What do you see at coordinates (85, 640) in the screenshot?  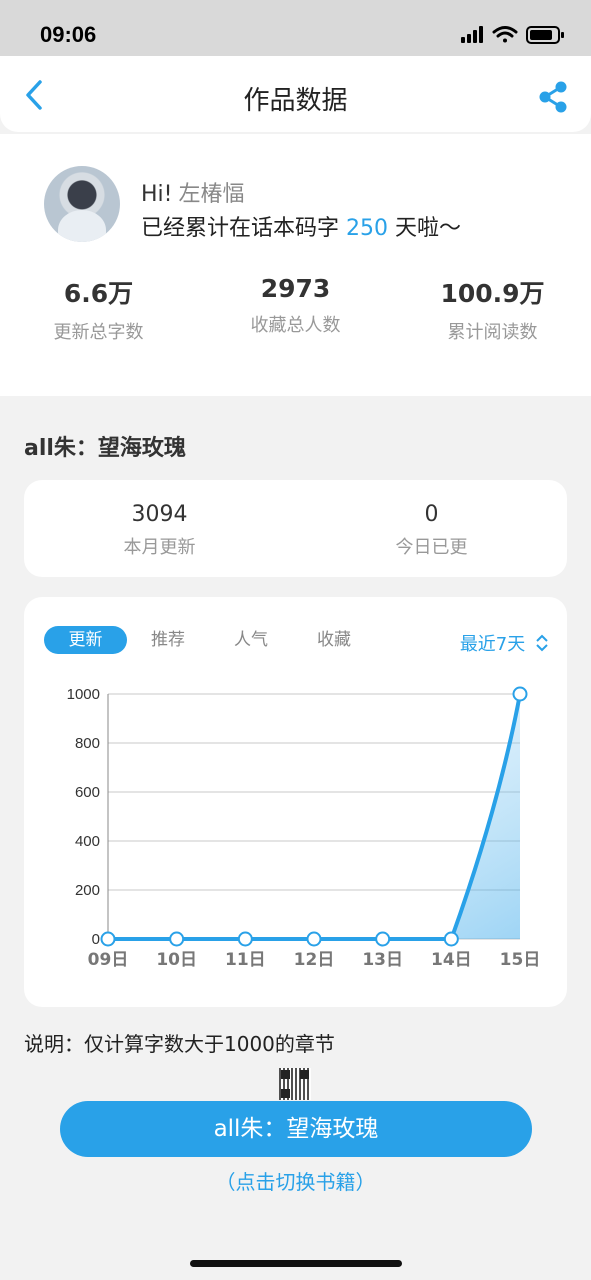 I see `tab-updates: 更新` at bounding box center [85, 640].